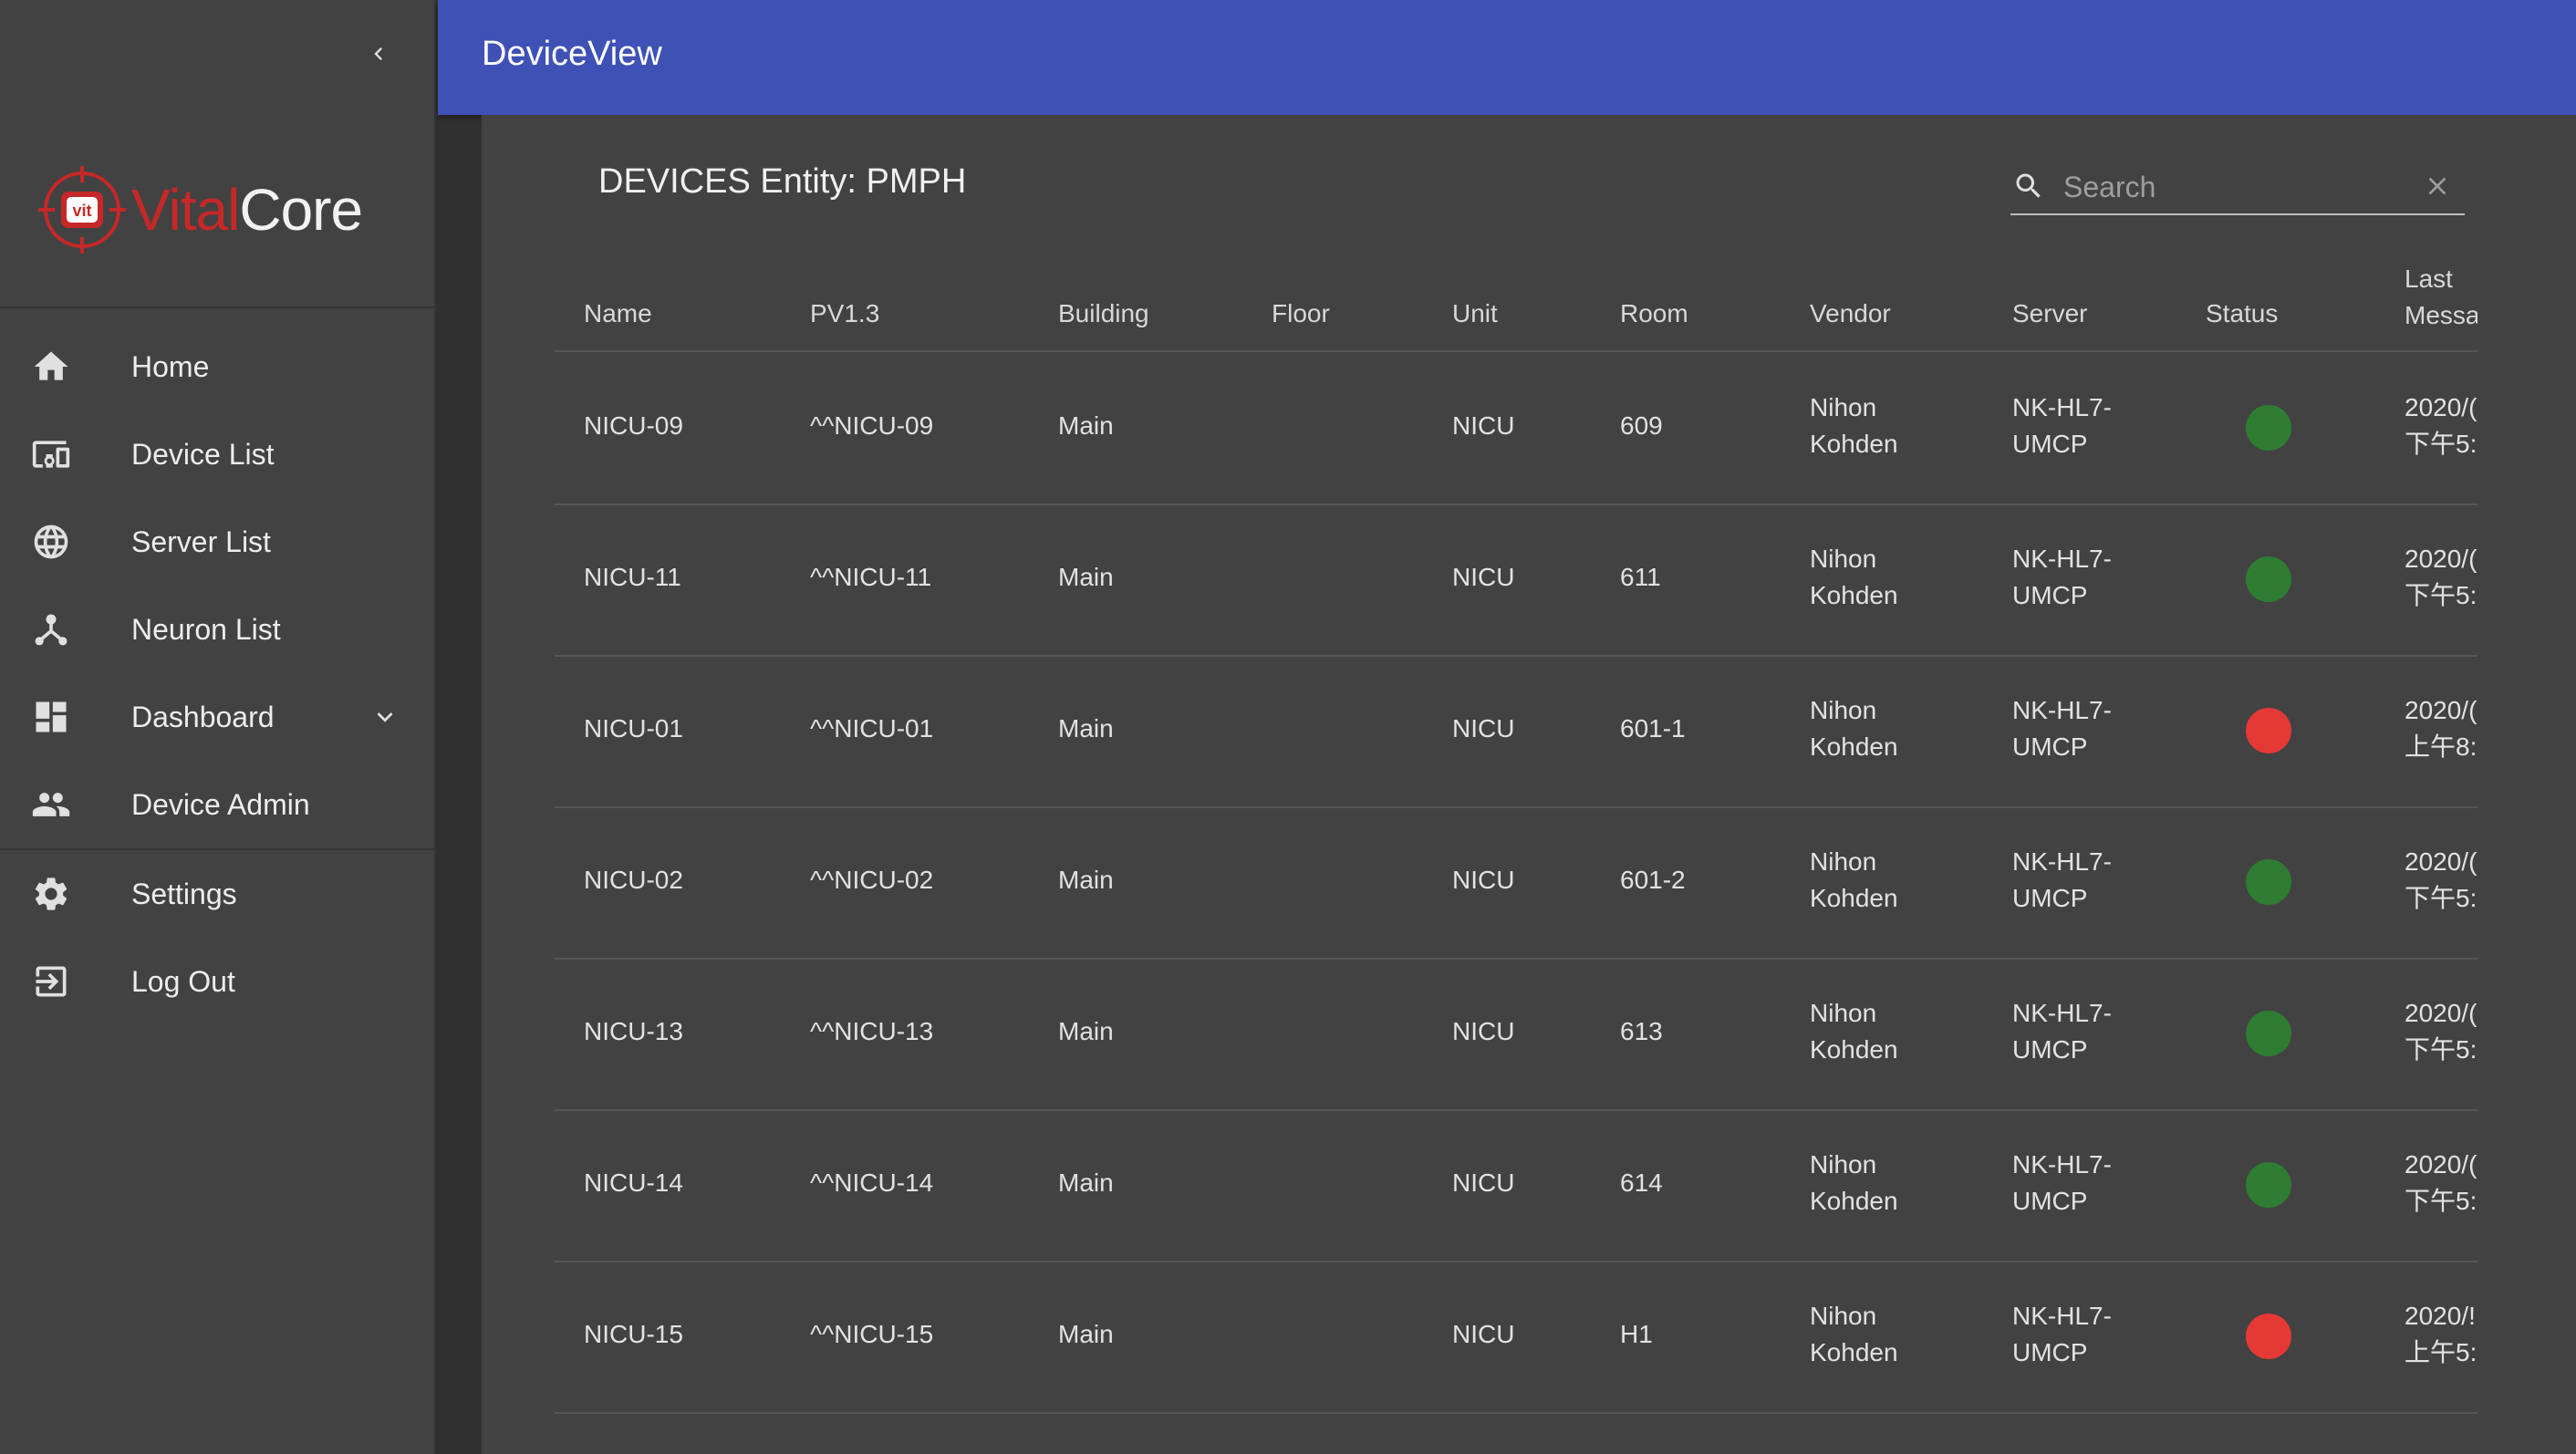 This screenshot has width=2576, height=1454. What do you see at coordinates (170, 366) in the screenshot?
I see `sidebar-item-label: Home` at bounding box center [170, 366].